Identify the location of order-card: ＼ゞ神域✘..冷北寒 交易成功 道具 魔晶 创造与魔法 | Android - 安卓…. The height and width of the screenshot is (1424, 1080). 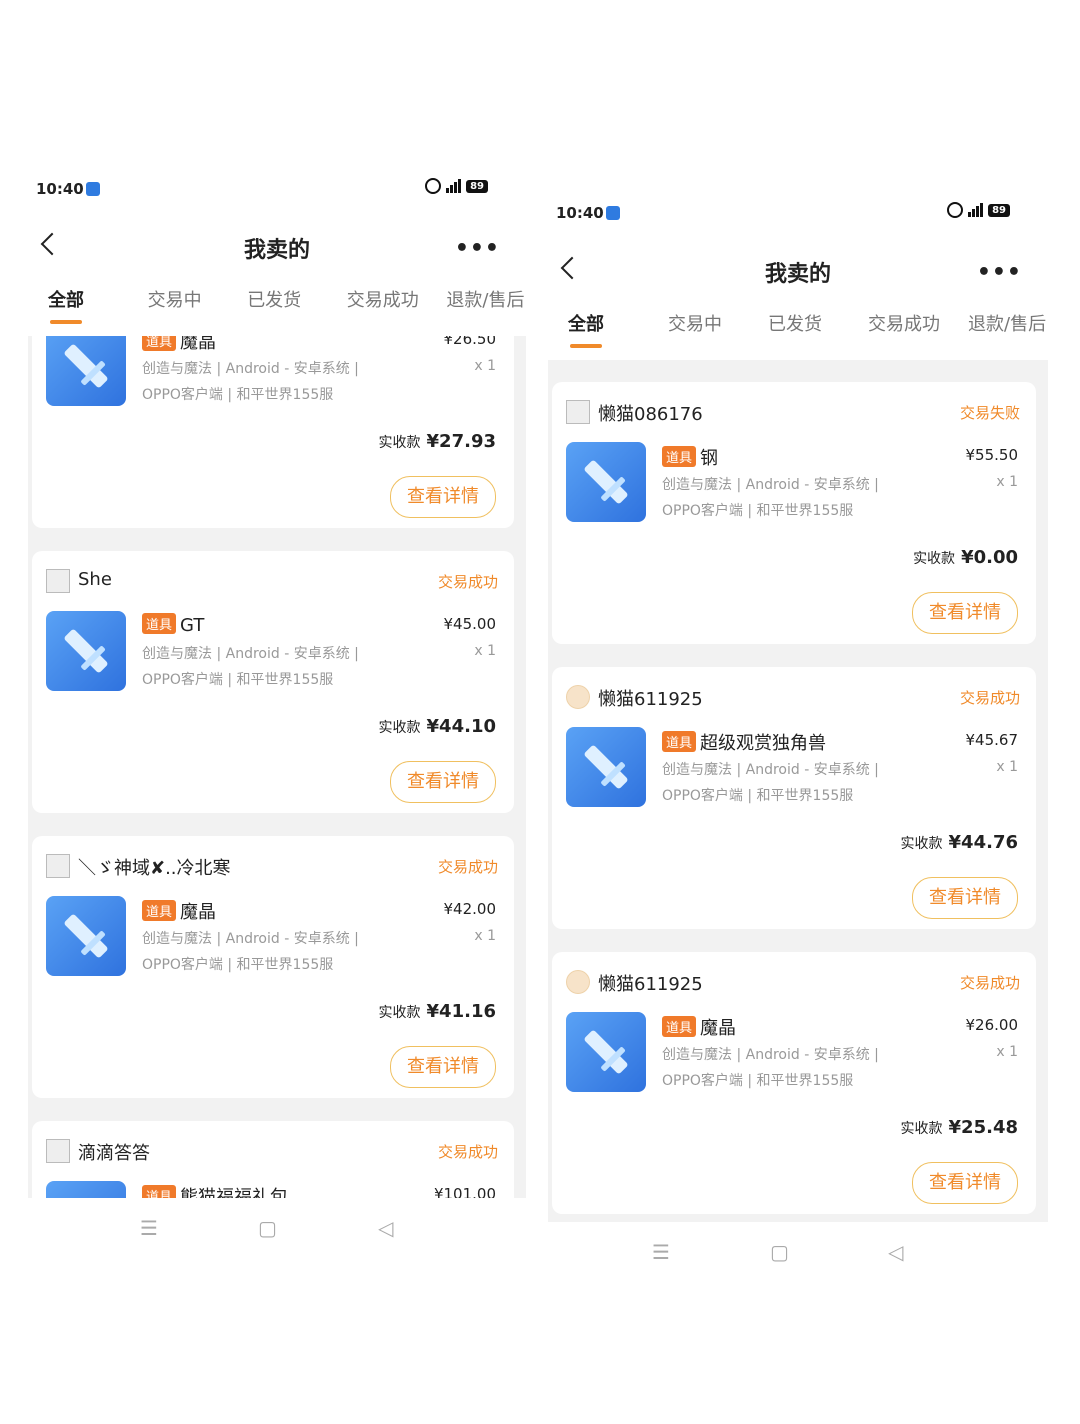
(273, 967).